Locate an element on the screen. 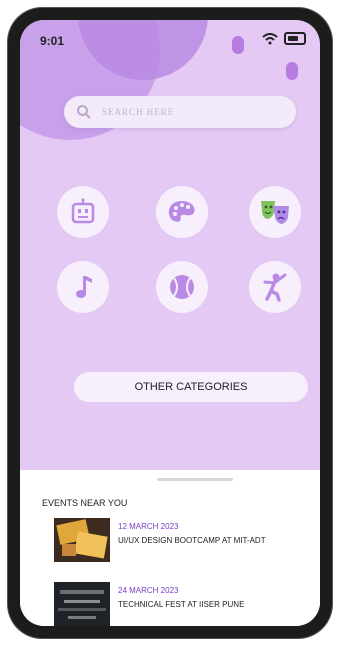  status-icons is located at coordinates (284, 38).